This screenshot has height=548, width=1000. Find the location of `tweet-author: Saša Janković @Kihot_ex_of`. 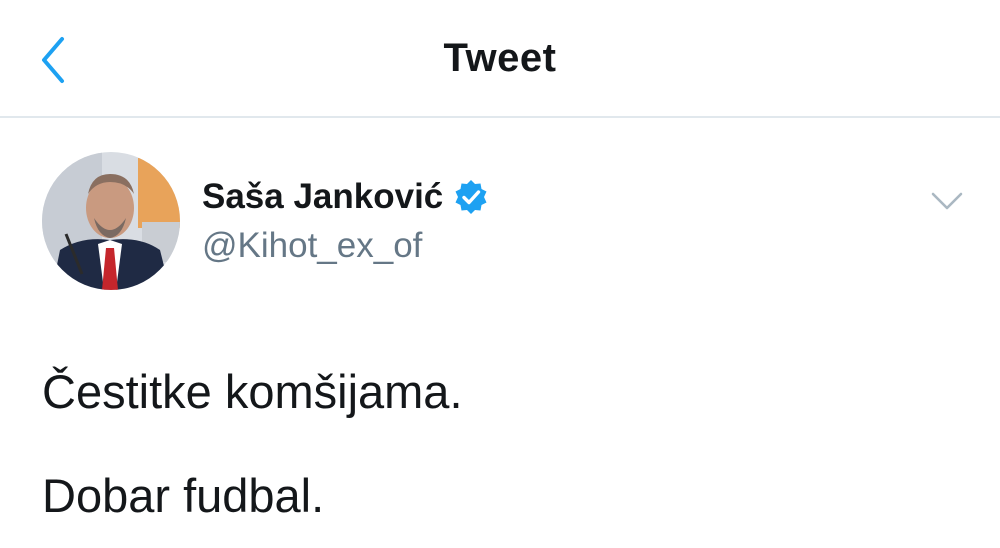

tweet-author: Saša Janković @Kihot_ex_of is located at coordinates (345, 220).